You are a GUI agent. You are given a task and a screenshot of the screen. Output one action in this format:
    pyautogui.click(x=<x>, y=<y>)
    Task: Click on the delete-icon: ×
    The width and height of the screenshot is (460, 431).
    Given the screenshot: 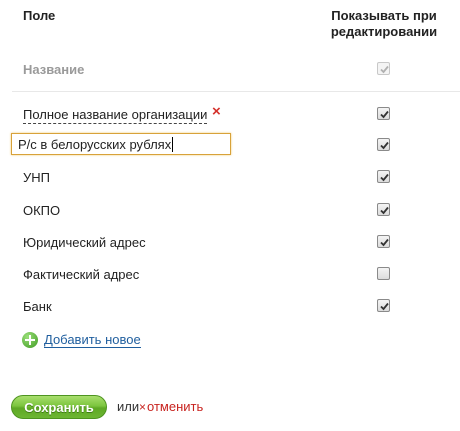 What is the action you would take?
    pyautogui.click(x=218, y=111)
    